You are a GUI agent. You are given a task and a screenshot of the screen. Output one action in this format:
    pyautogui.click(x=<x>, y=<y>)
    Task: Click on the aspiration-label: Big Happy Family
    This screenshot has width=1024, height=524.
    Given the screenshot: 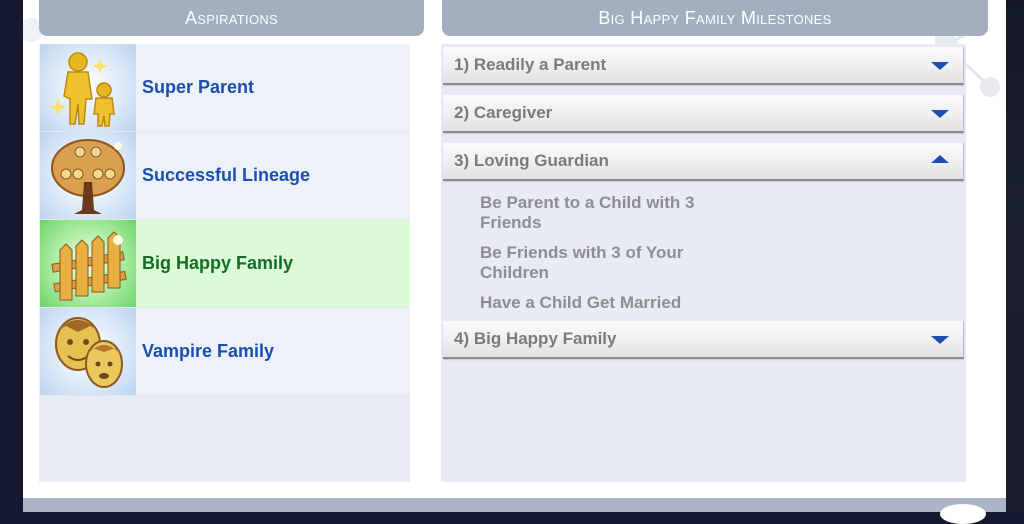 What is the action you would take?
    pyautogui.click(x=218, y=263)
    